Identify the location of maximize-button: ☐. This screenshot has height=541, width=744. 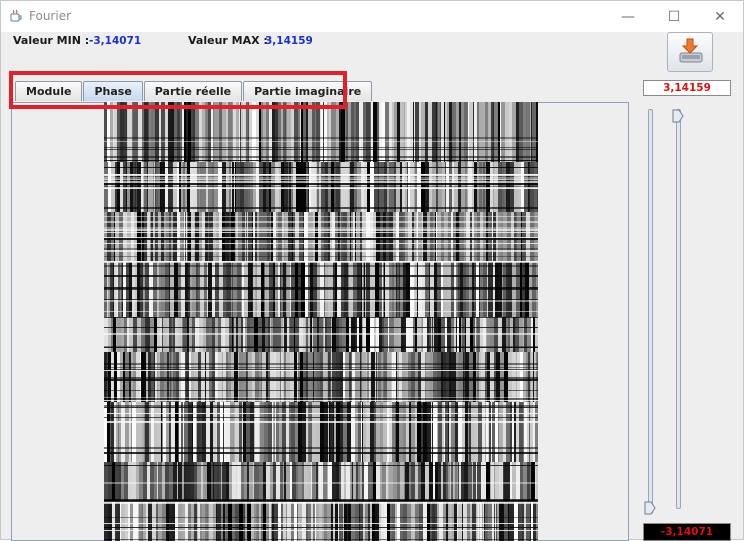
(674, 16).